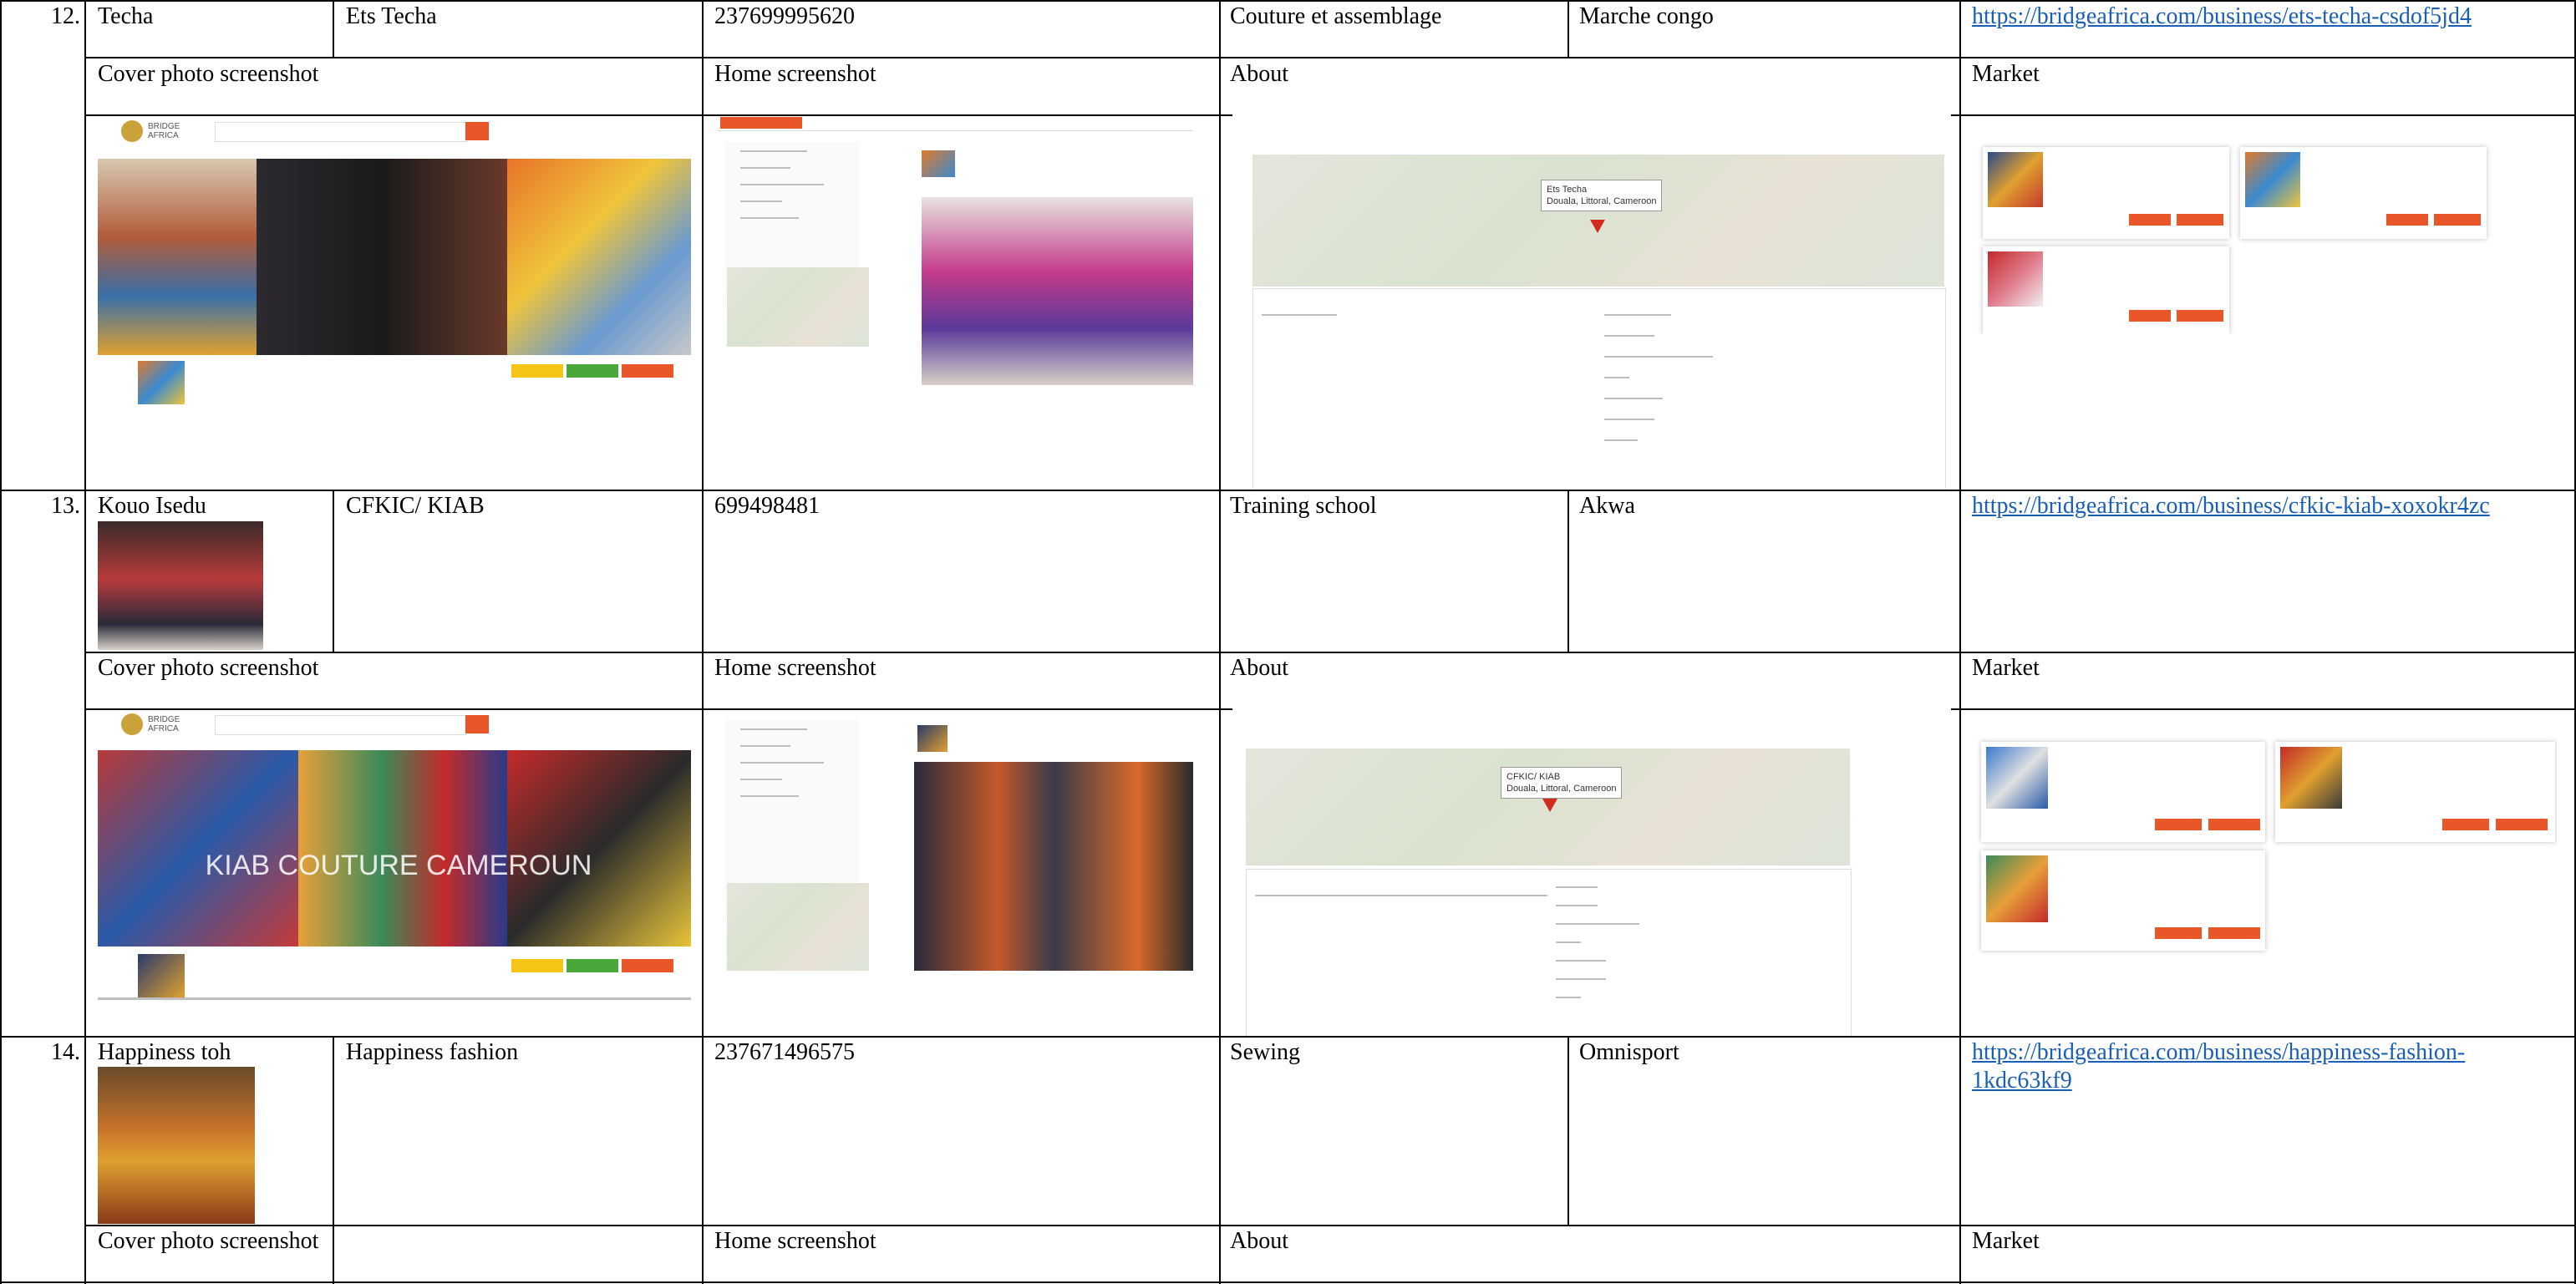  What do you see at coordinates (767, 506) in the screenshot?
I see `phone-number: 699498481` at bounding box center [767, 506].